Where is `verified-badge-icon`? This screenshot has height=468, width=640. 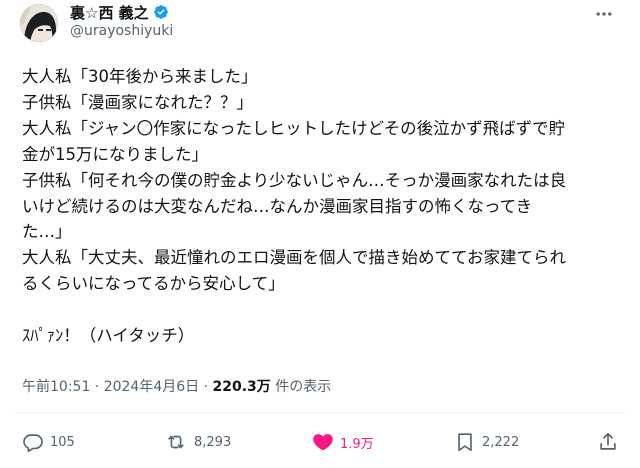
verified-badge-icon is located at coordinates (161, 12).